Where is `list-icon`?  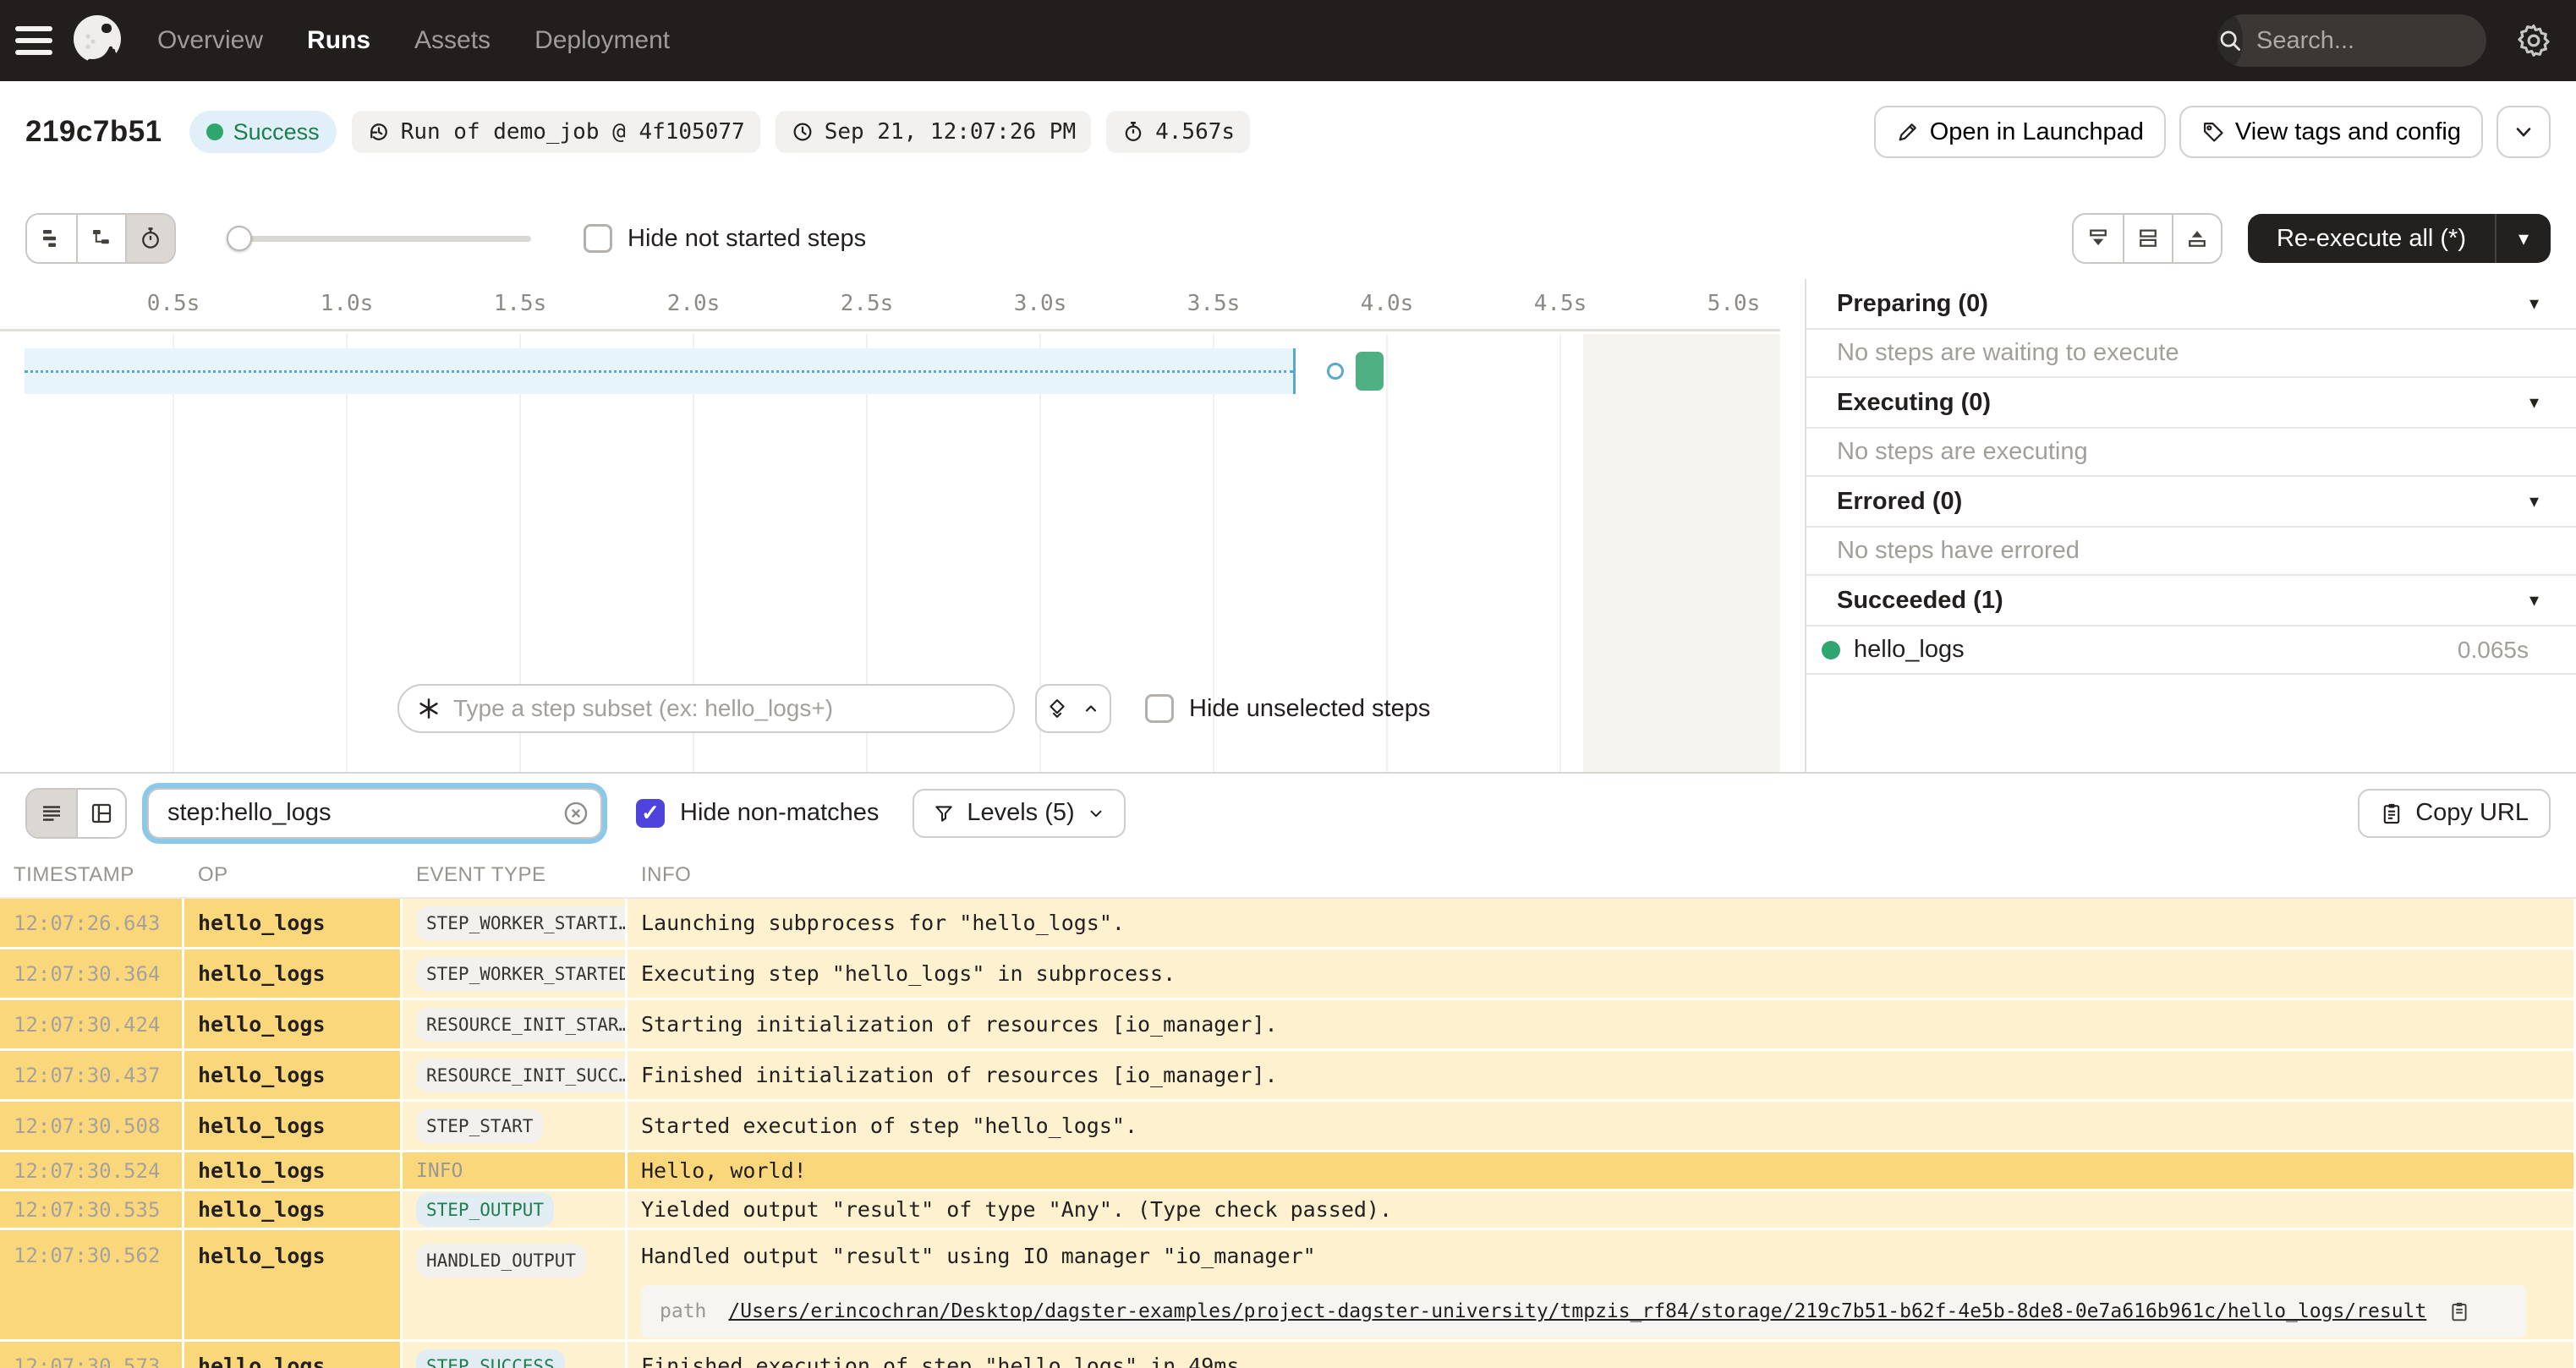 list-icon is located at coordinates (51, 813).